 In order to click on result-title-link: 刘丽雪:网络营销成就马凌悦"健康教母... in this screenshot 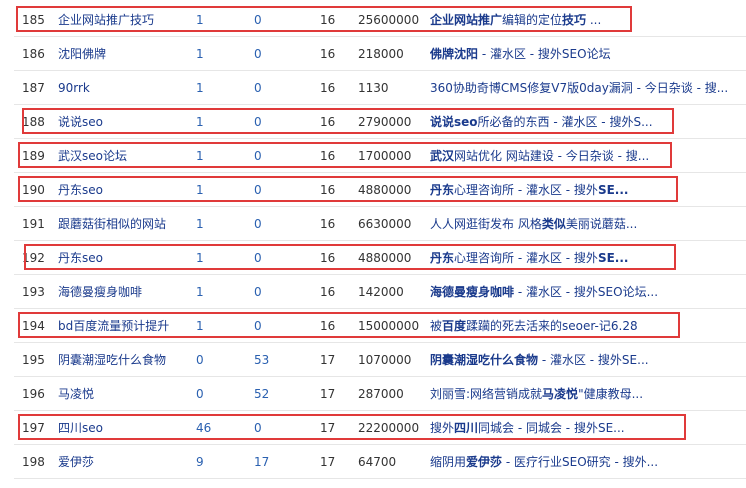, I will do `click(588, 394)`.